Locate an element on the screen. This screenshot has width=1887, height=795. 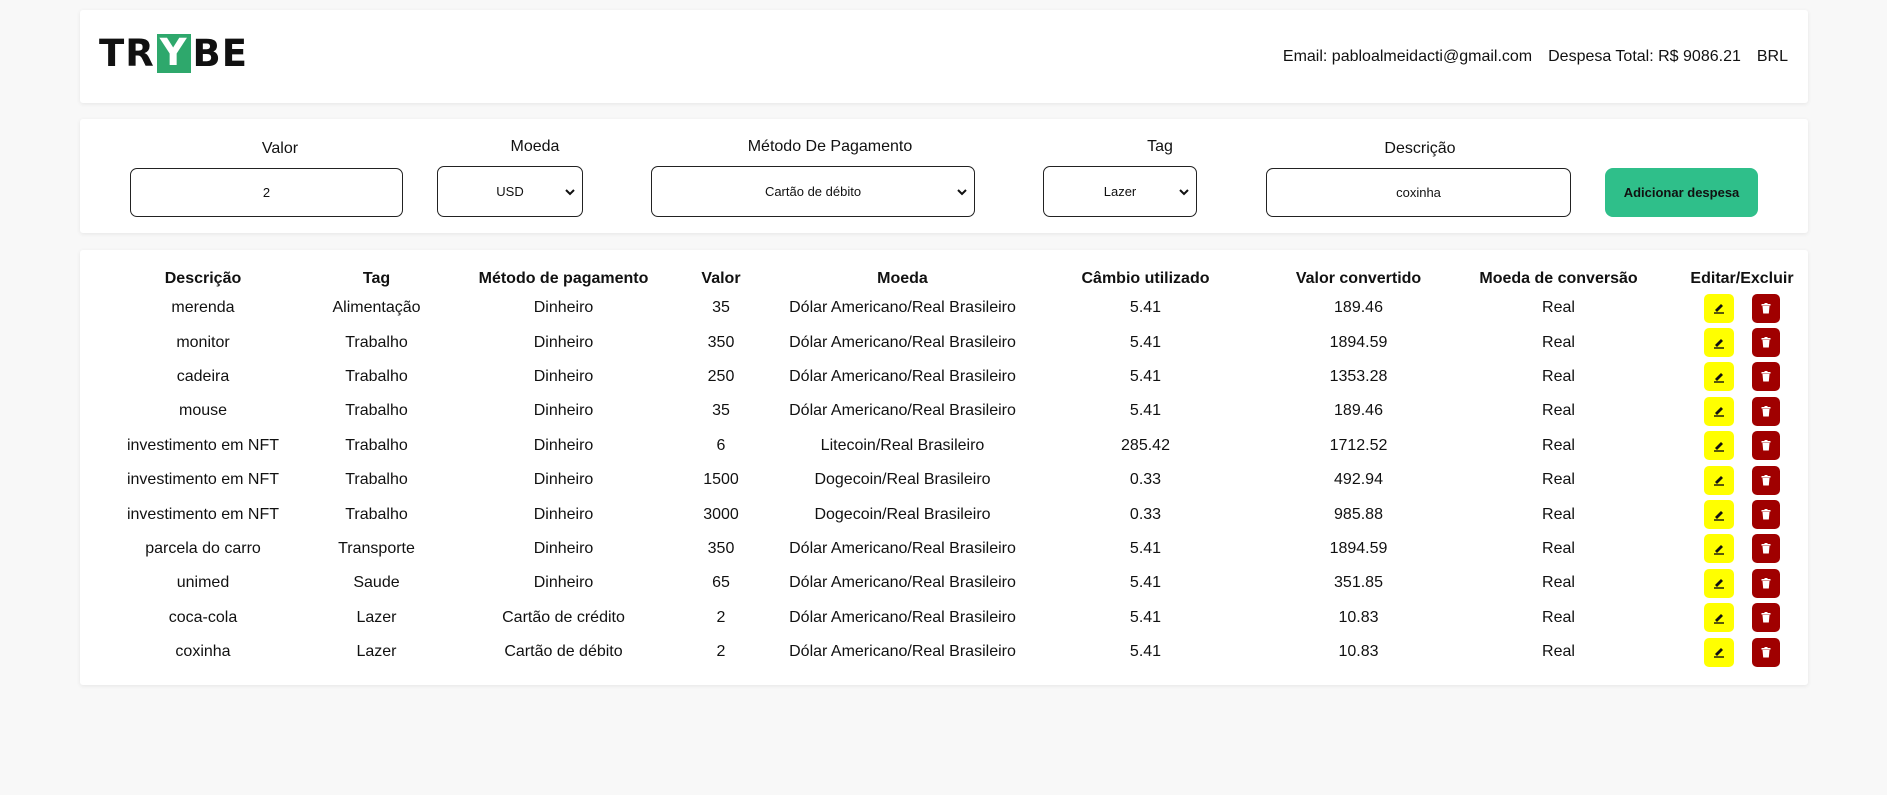
column-header: Tag is located at coordinates (376, 278).